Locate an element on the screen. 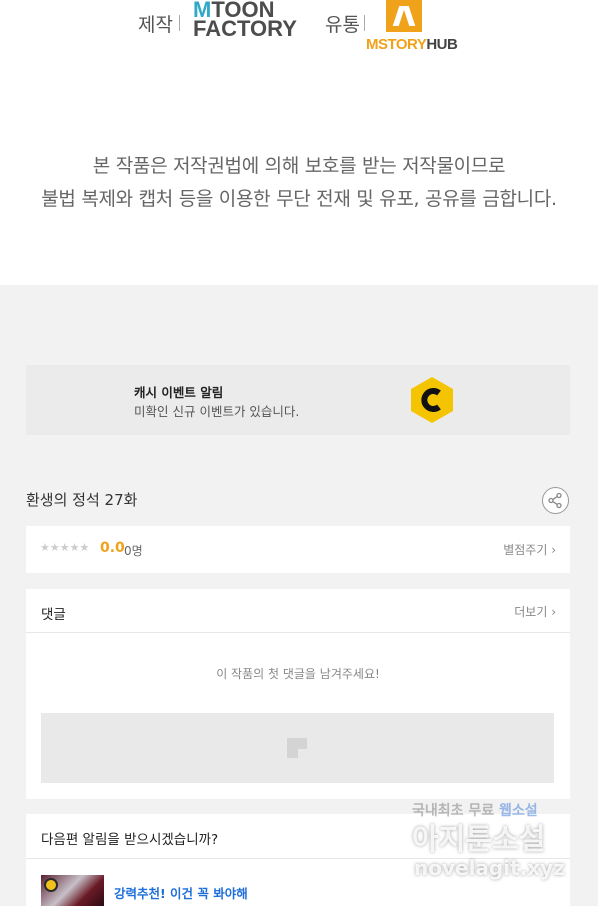 This screenshot has width=598, height=906. mstoryhub-logo: MSTORYHUB is located at coordinates (412, 28).